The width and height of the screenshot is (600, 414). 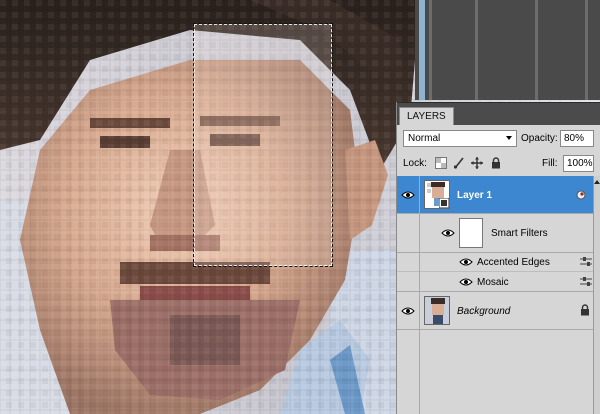 What do you see at coordinates (513, 262) in the screenshot?
I see `filter-name: Accented Edges` at bounding box center [513, 262].